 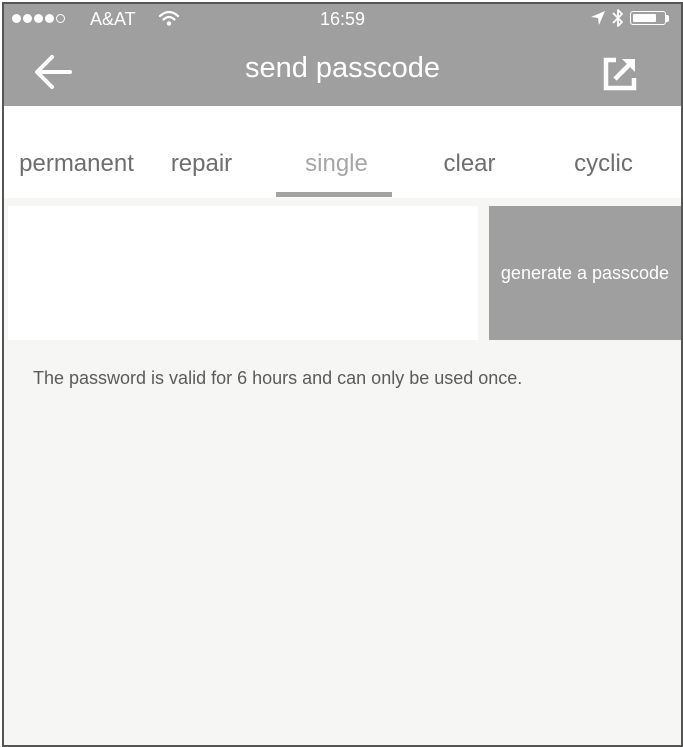 What do you see at coordinates (598, 20) in the screenshot?
I see `location-arrow-icon` at bounding box center [598, 20].